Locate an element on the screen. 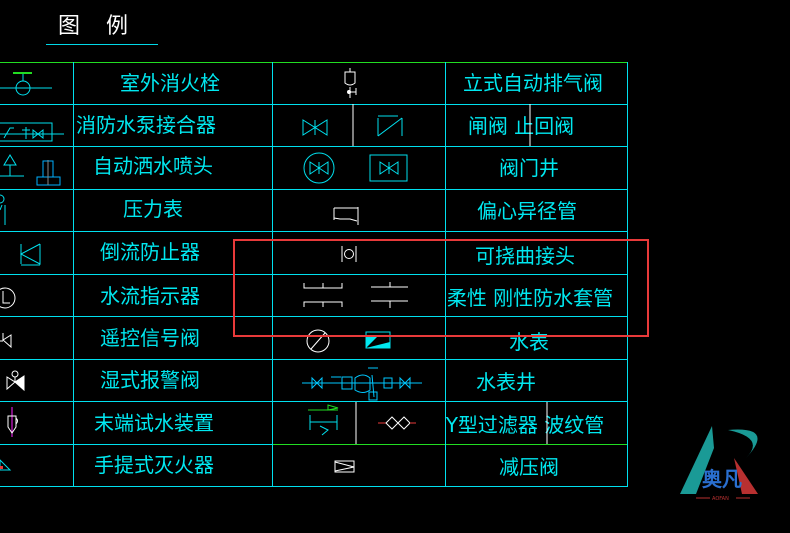 The width and height of the screenshot is (790, 533). aofan-logo: 奥凡 AOFAN is located at coordinates (726, 460).